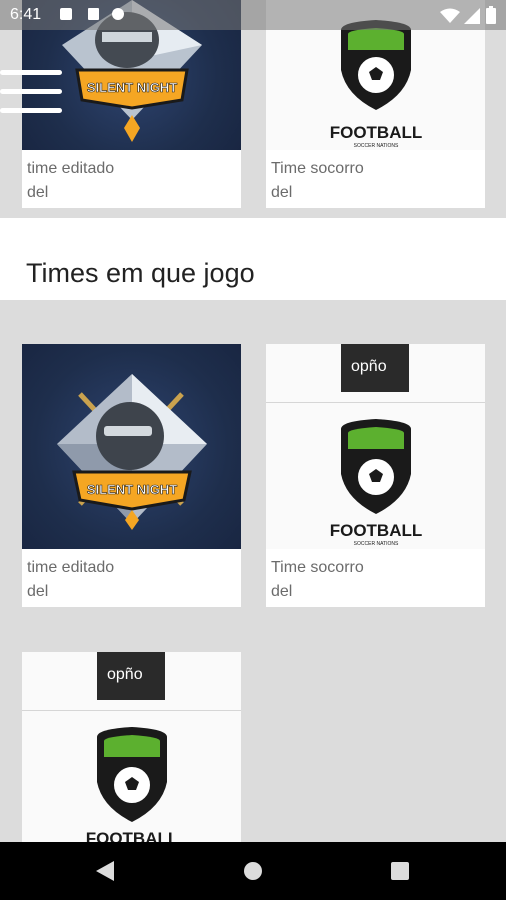 This screenshot has width=506, height=900. Describe the element at coordinates (66, 14) in the screenshot. I see `notification-icon` at that location.